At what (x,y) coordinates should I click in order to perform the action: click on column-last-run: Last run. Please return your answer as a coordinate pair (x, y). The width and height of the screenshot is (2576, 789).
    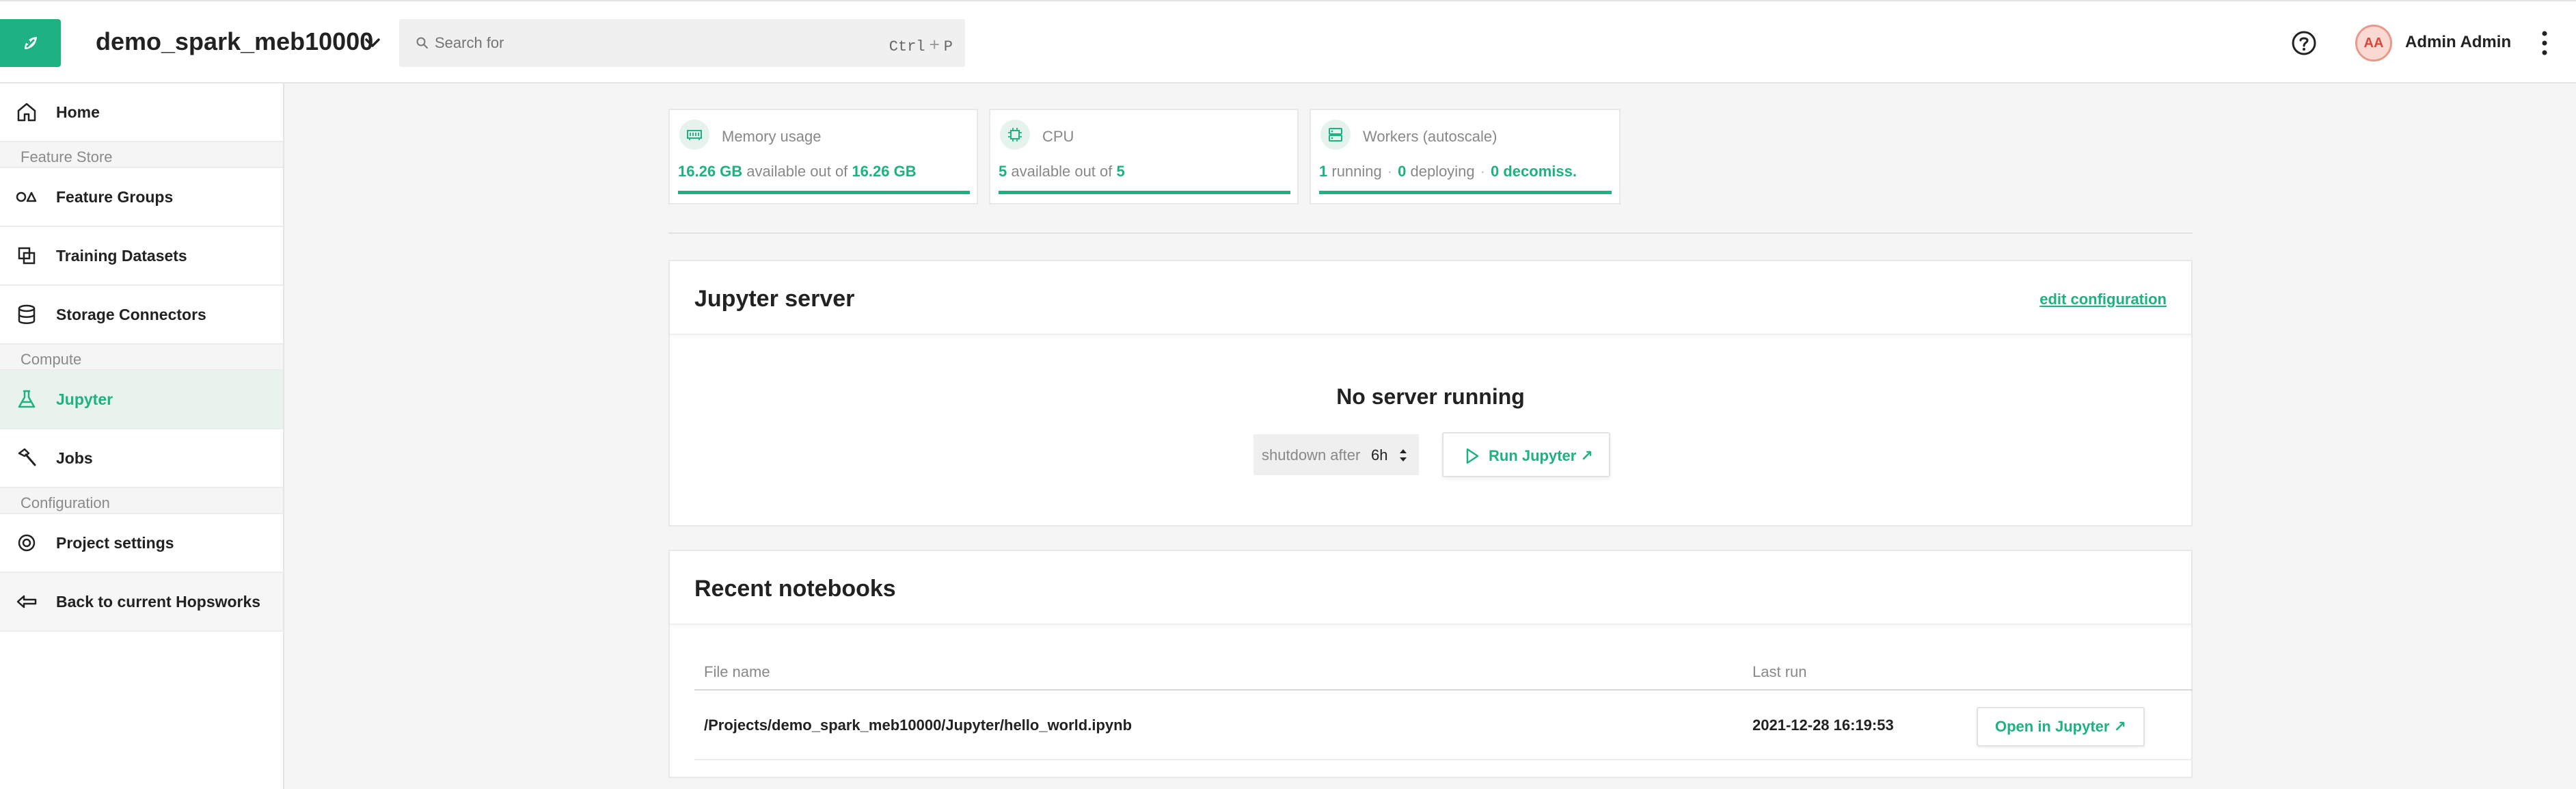
    Looking at the image, I should click on (1780, 671).